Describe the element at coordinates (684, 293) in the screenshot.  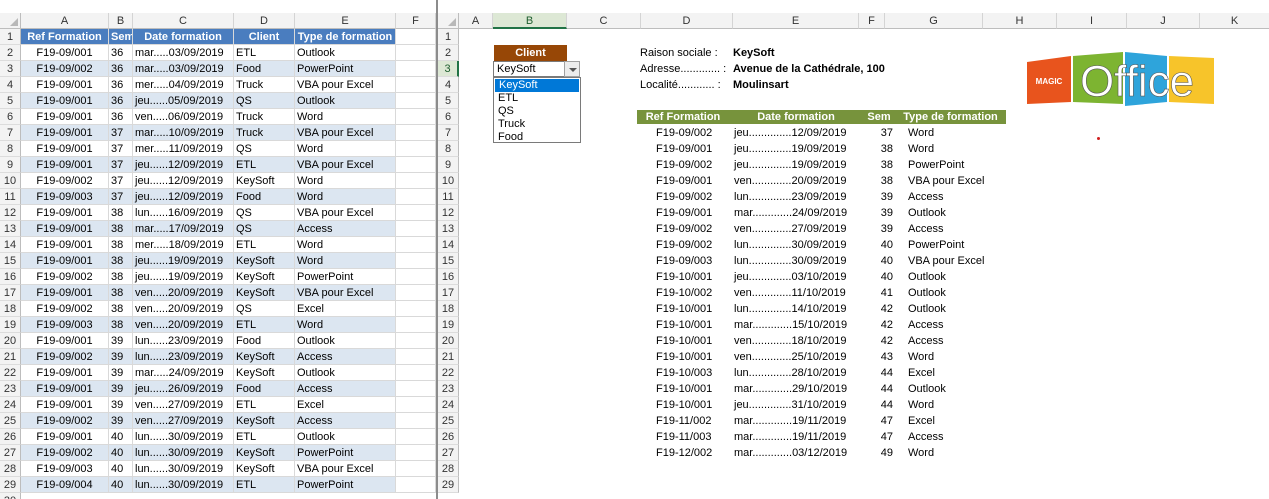
I see `results-cell: F19-10/002` at that location.